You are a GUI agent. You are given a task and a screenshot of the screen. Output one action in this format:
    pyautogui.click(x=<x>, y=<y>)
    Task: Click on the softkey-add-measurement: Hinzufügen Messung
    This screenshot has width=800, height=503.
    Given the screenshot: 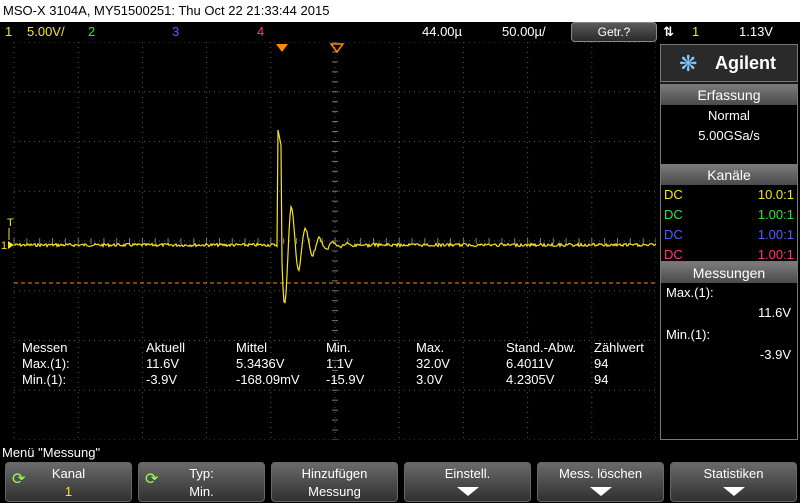 What is the action you would take?
    pyautogui.click(x=334, y=482)
    